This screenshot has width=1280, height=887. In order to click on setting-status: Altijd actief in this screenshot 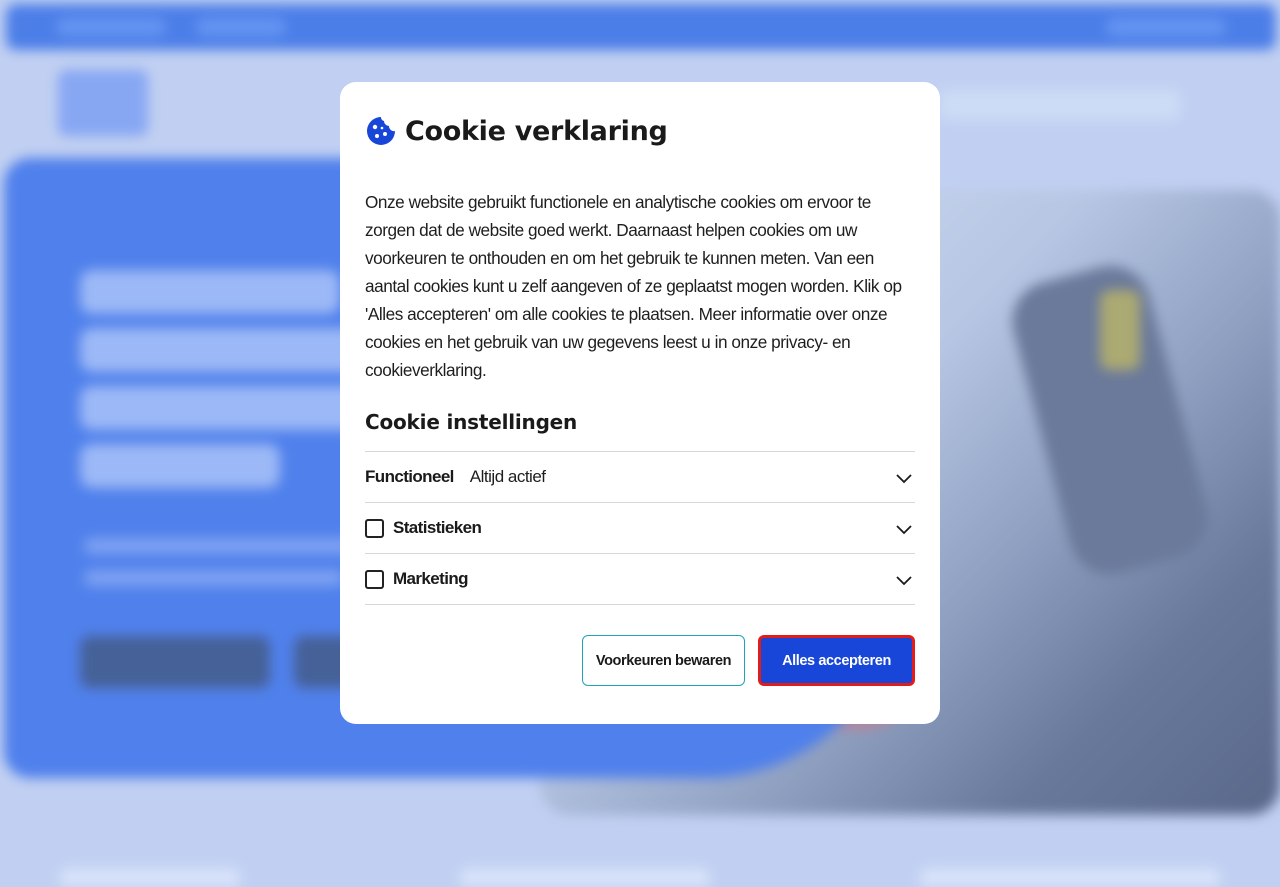, I will do `click(507, 476)`.